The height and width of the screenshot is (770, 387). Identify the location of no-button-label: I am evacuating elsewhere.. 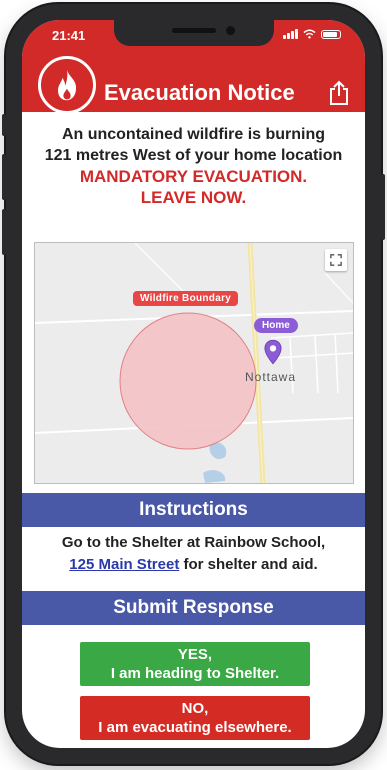
(195, 727).